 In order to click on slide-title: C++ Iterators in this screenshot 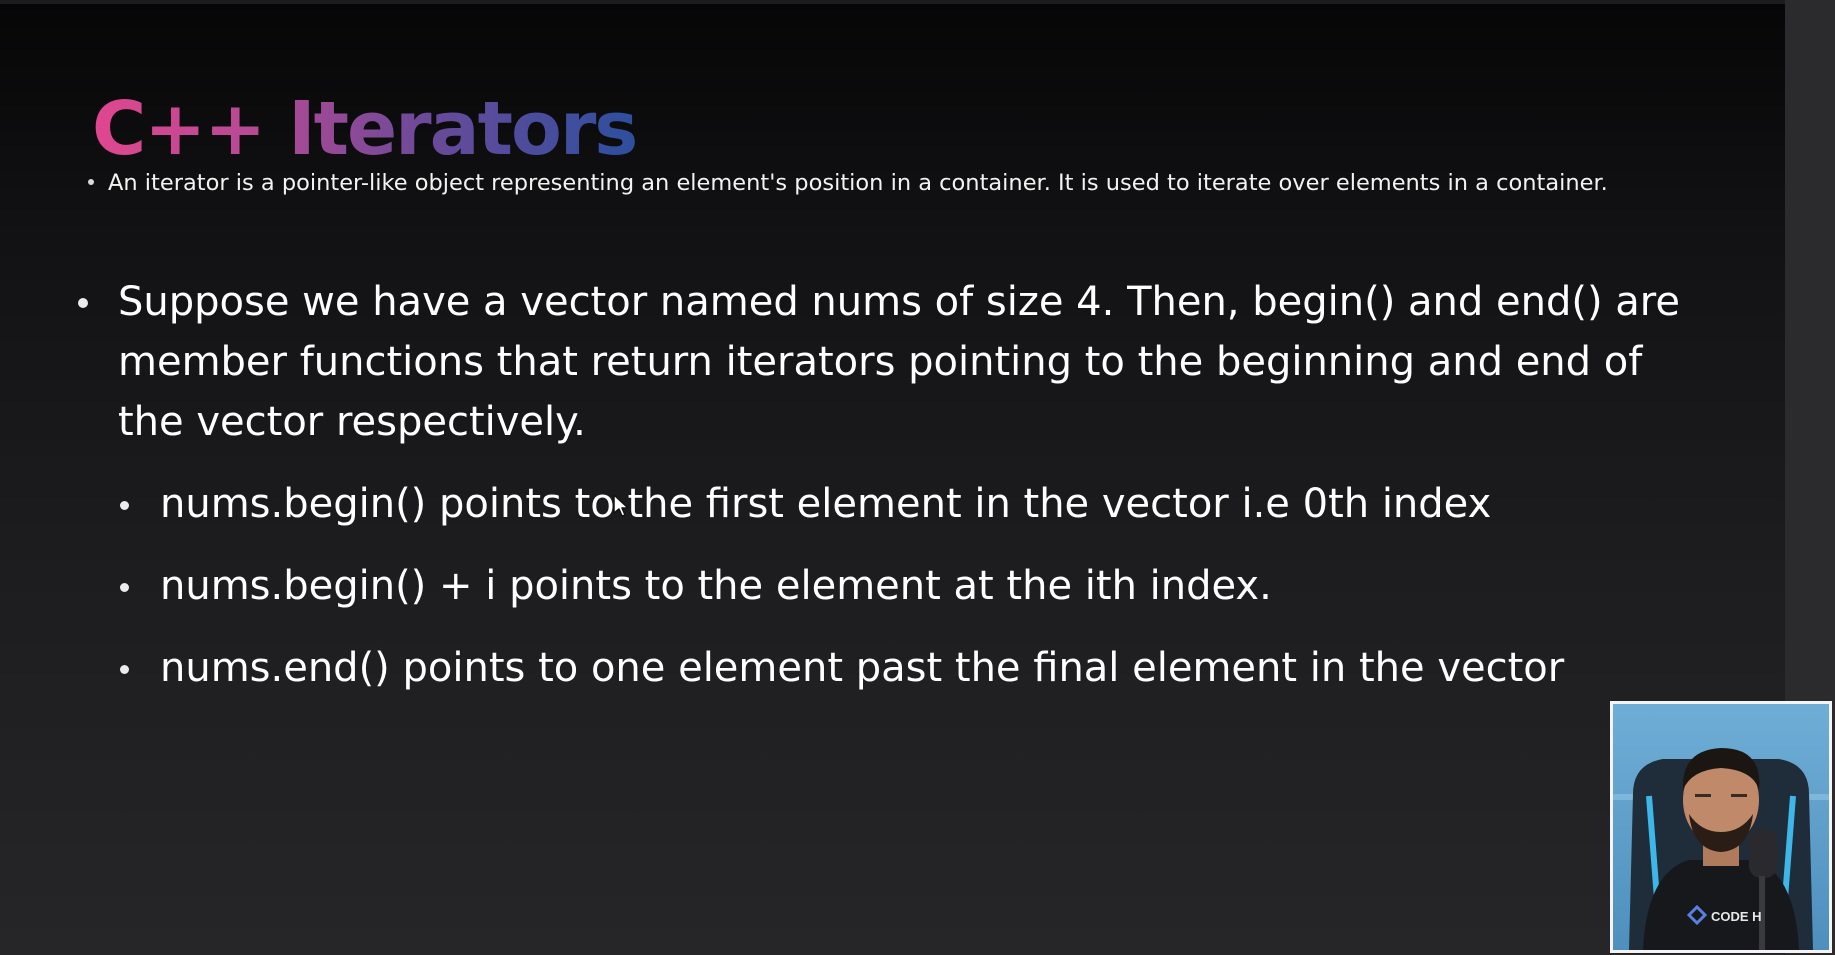, I will do `click(365, 129)`.